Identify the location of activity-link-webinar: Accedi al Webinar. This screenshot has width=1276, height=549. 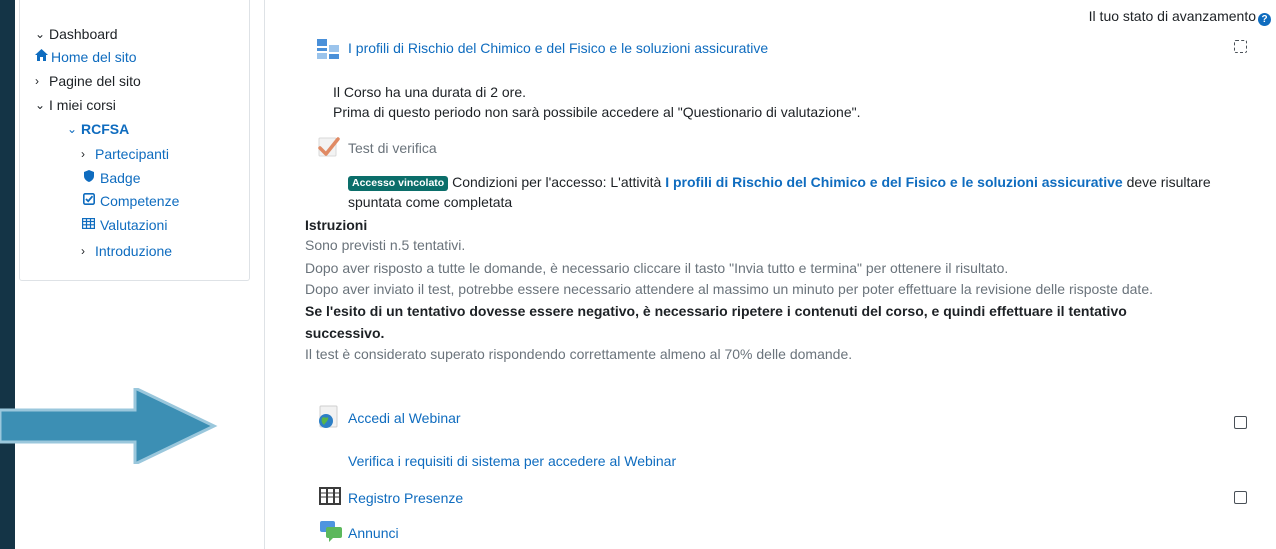
(404, 418).